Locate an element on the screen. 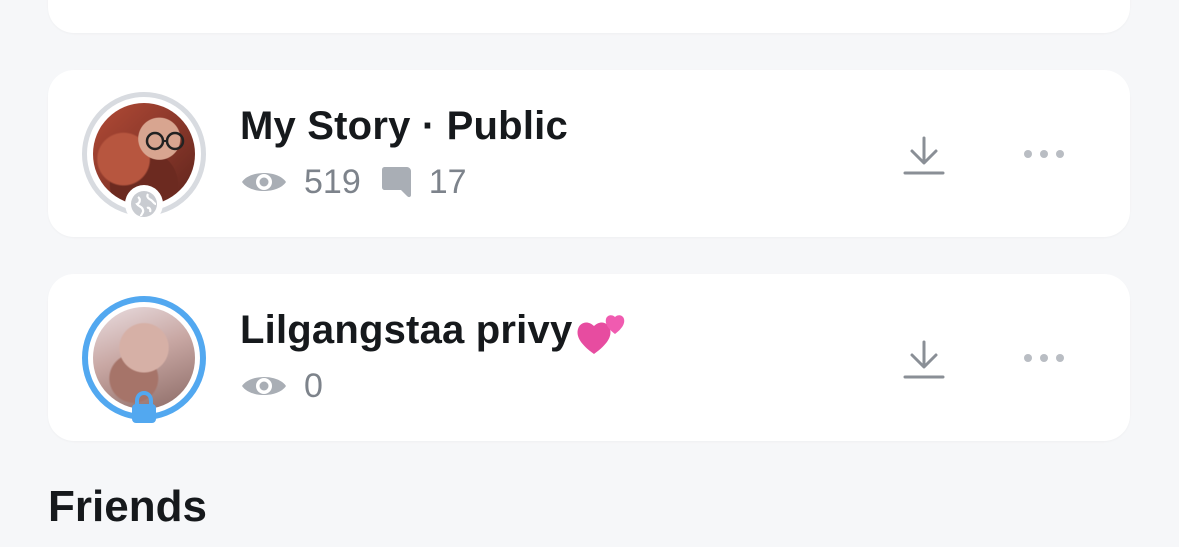 The height and width of the screenshot is (547, 1179). view-count: 0 is located at coordinates (313, 385).